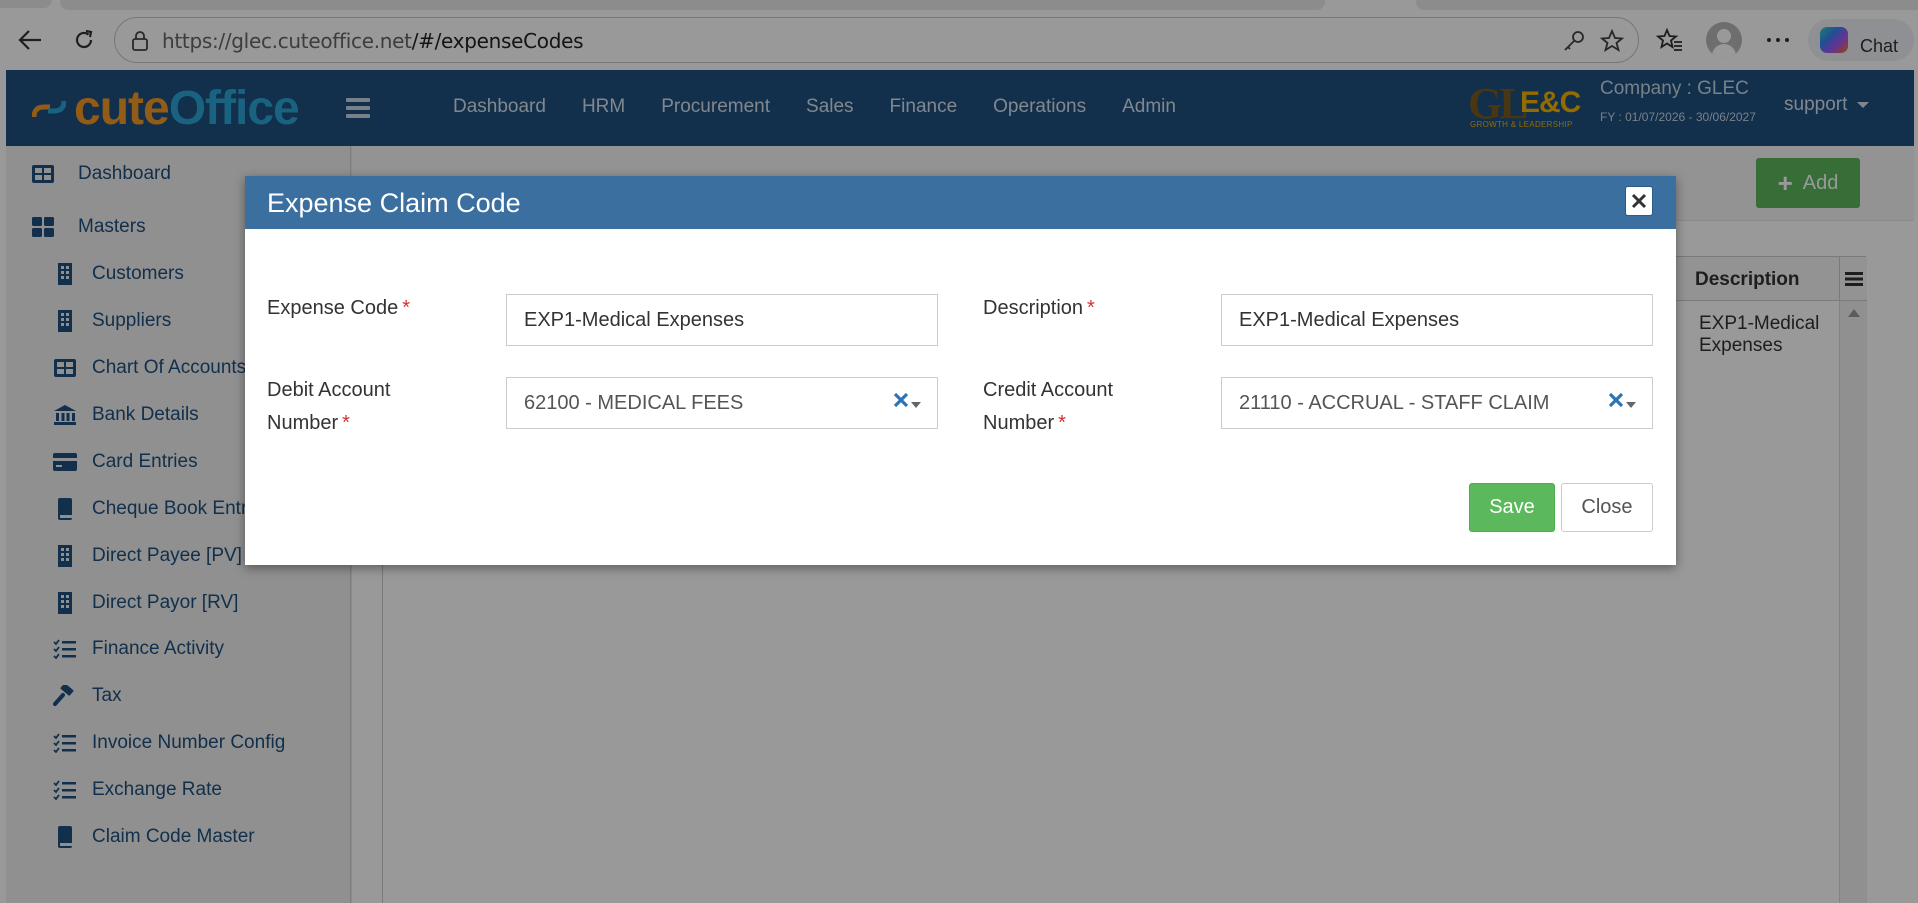 Image resolution: width=1918 pixels, height=903 pixels. I want to click on expense-code-label: Expense Code *, so click(338, 308).